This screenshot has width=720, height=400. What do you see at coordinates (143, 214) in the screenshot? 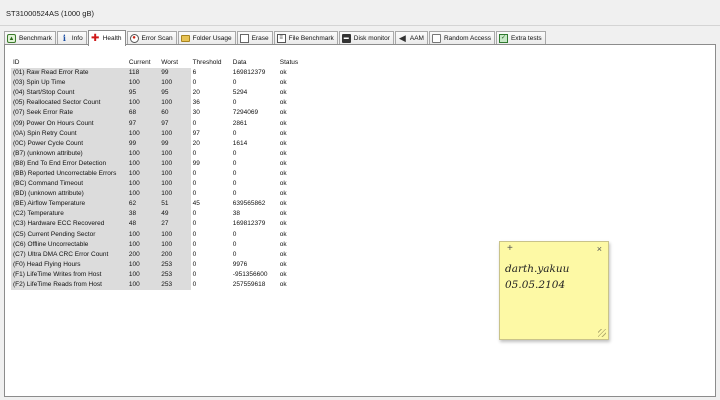
I see `cell-current: 38` at bounding box center [143, 214].